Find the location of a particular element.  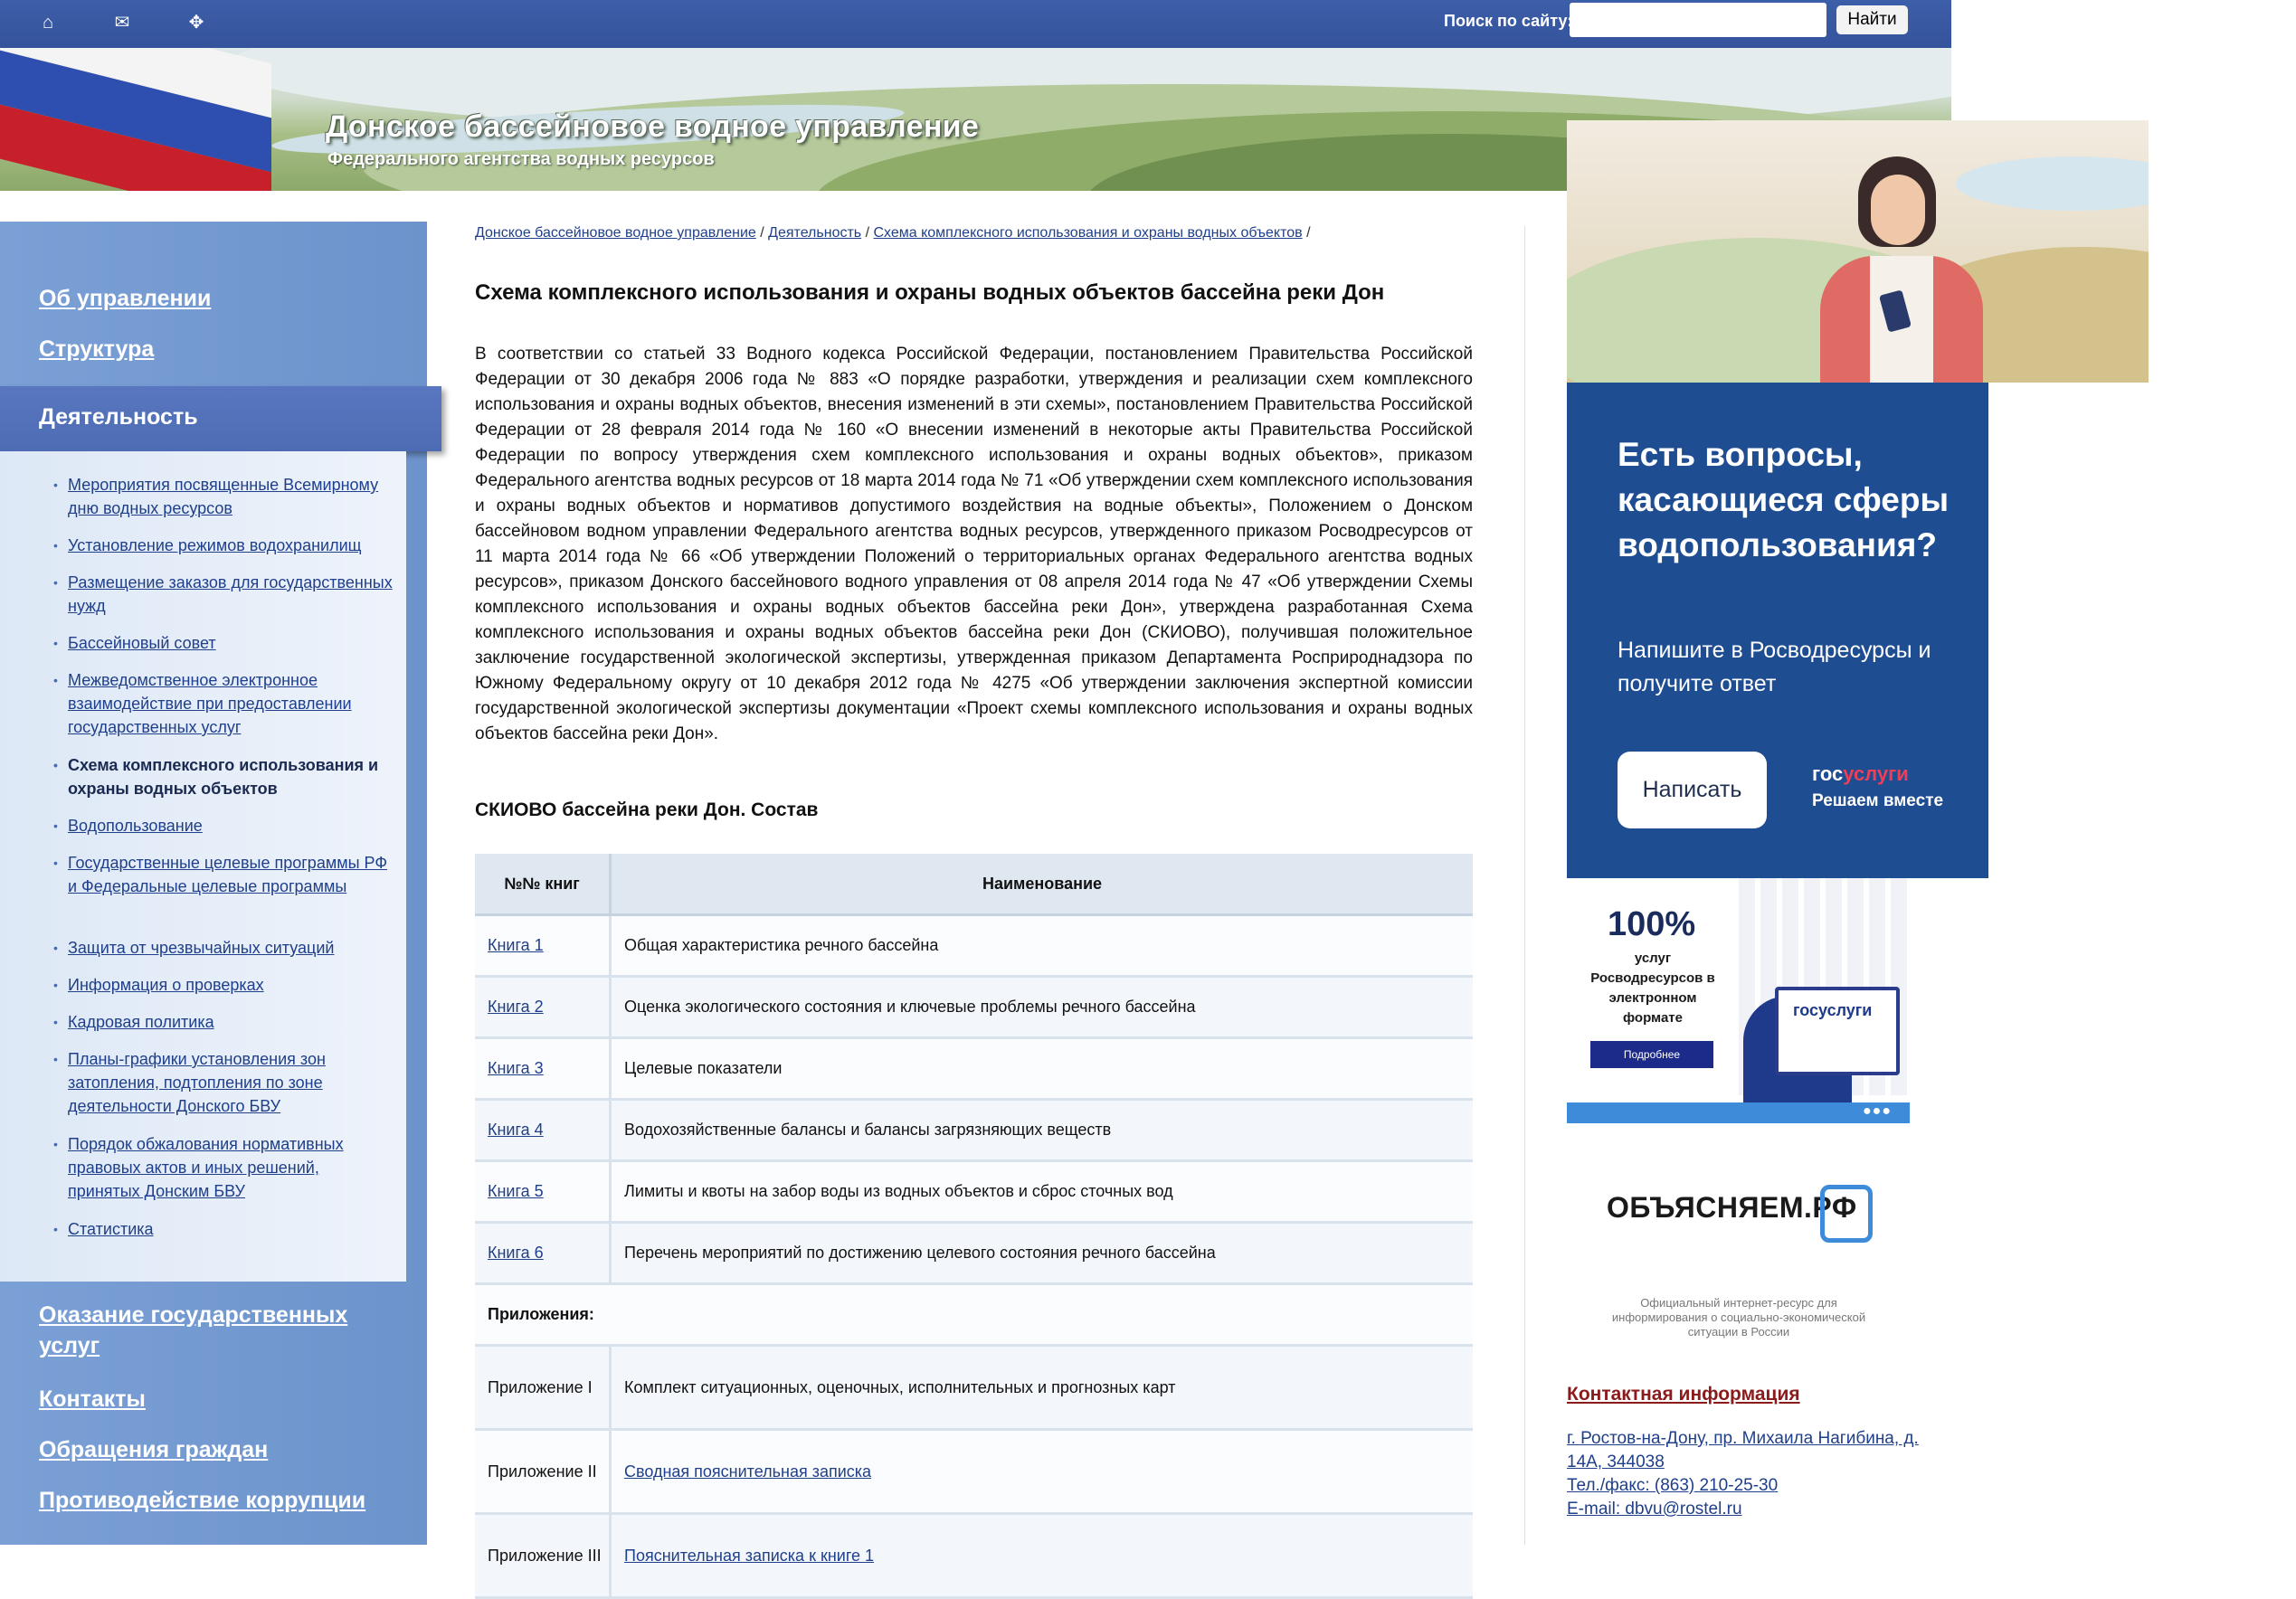

breadcrumb-link: Деятельность is located at coordinates (814, 233).